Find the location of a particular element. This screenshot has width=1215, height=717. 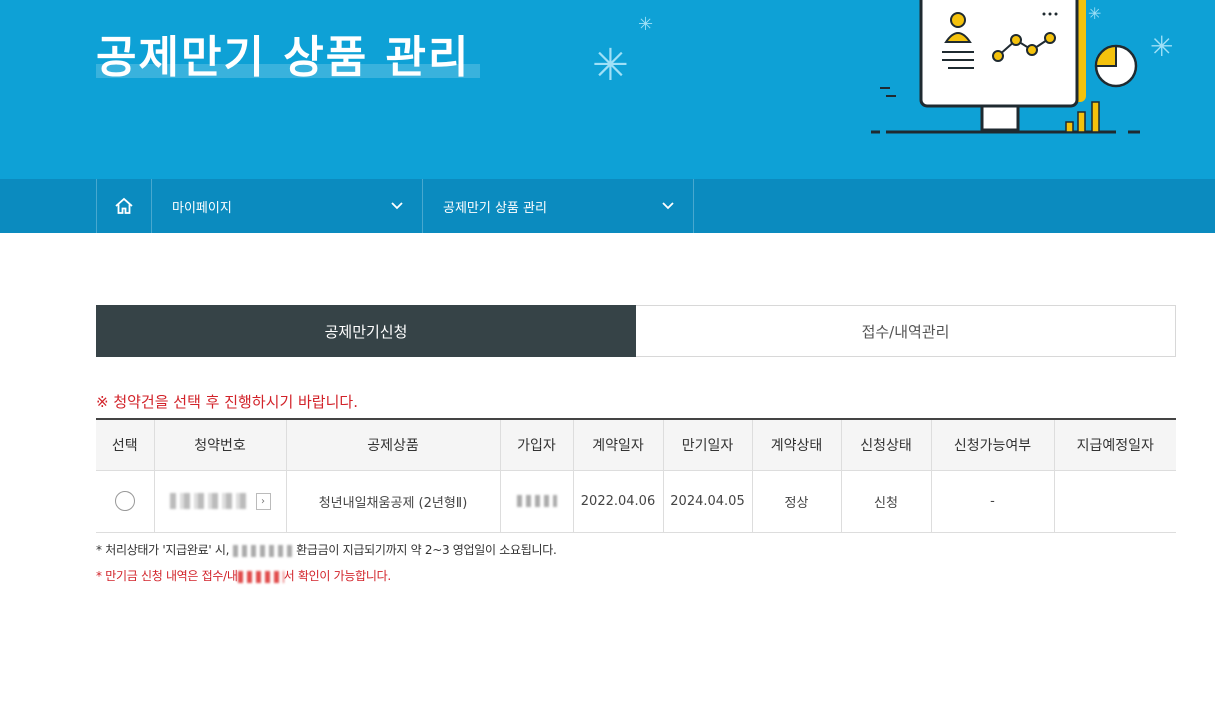

subscriber-cell is located at coordinates (536, 501).